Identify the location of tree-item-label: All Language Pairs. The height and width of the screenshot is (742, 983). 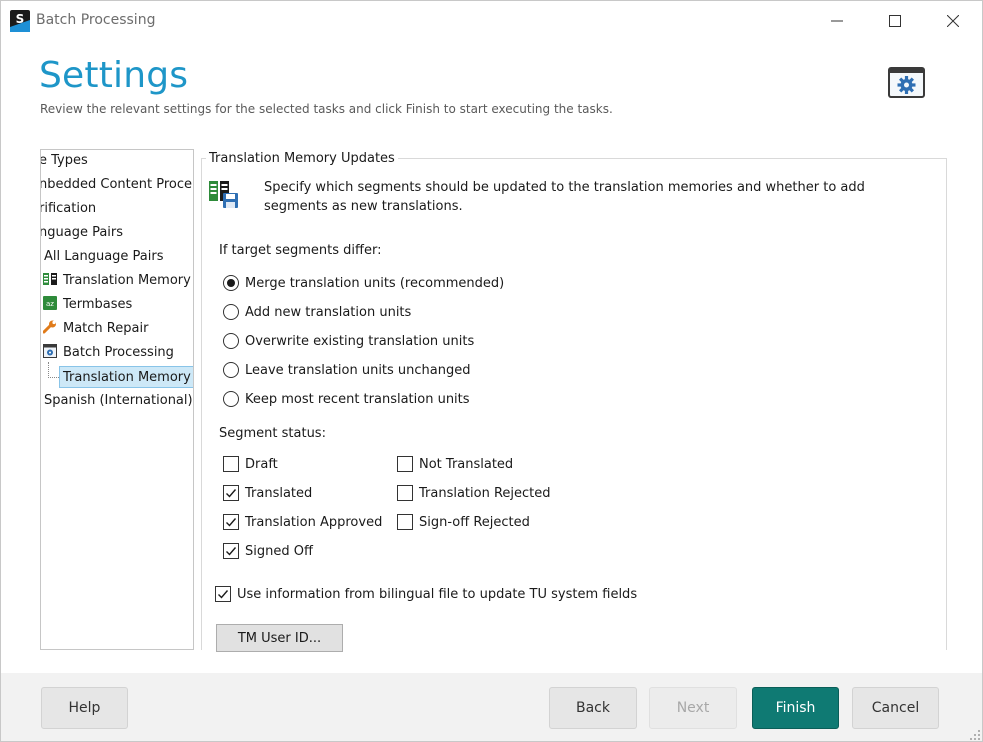
(104, 256).